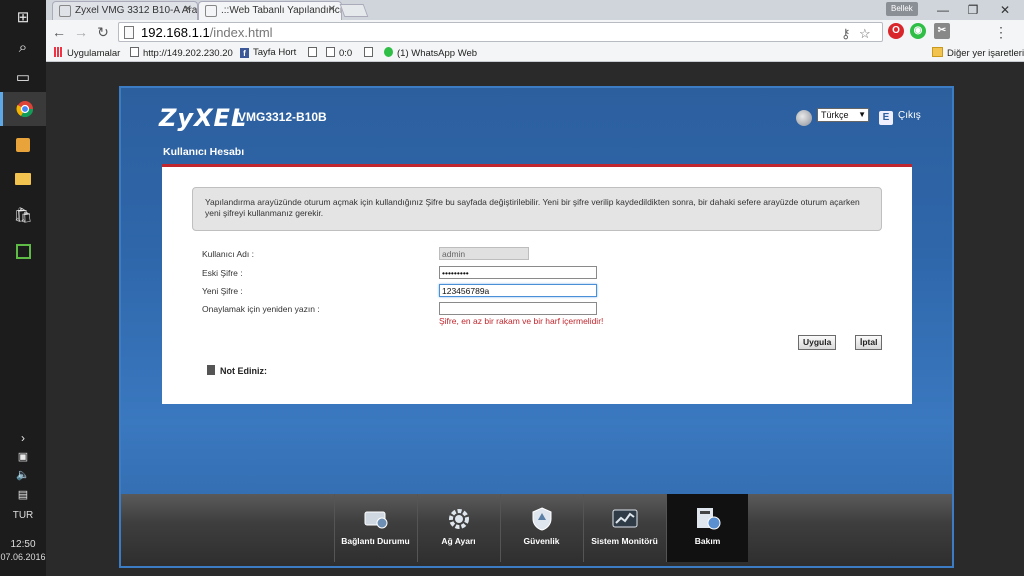 The height and width of the screenshot is (576, 1024). I want to click on menu-network-settings: Ağ Ayarı, so click(458, 528).